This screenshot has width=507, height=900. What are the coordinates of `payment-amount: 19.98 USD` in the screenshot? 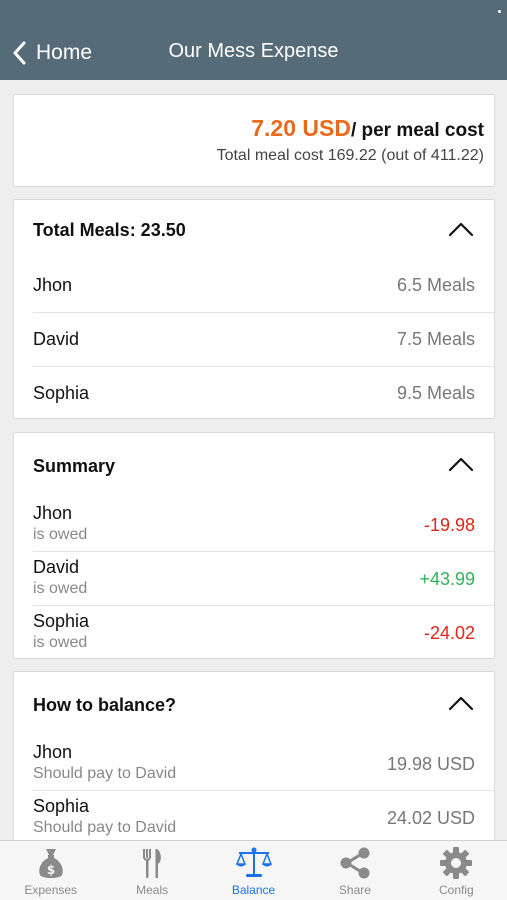 It's located at (430, 764).